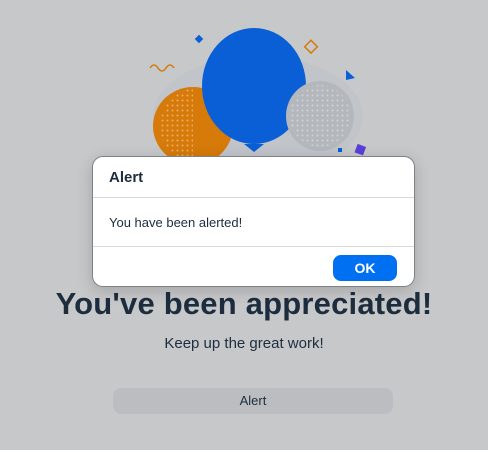  What do you see at coordinates (253, 177) in the screenshot?
I see `dialog-header: Alert` at bounding box center [253, 177].